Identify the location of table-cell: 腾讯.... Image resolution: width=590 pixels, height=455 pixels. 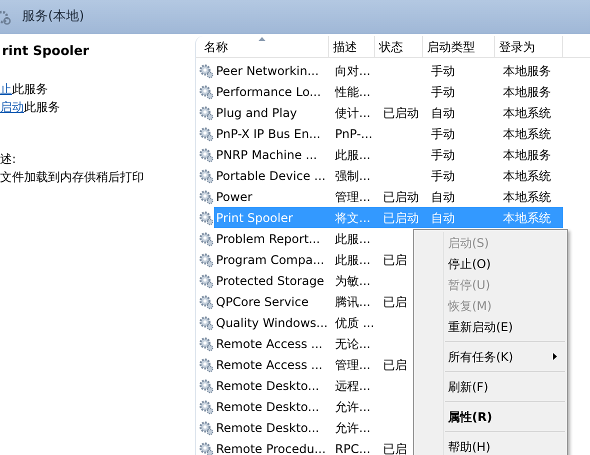
(352, 301).